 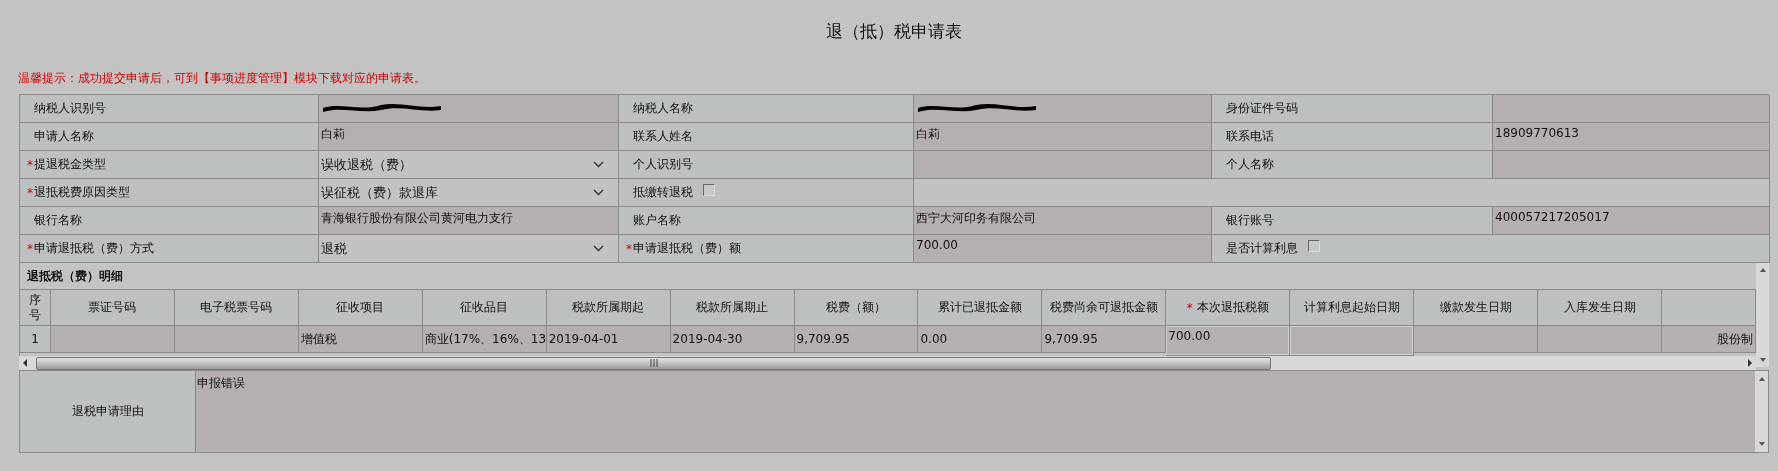 What do you see at coordinates (484, 339) in the screenshot?
I see `table-cell: 商业(17%、16%、13` at bounding box center [484, 339].